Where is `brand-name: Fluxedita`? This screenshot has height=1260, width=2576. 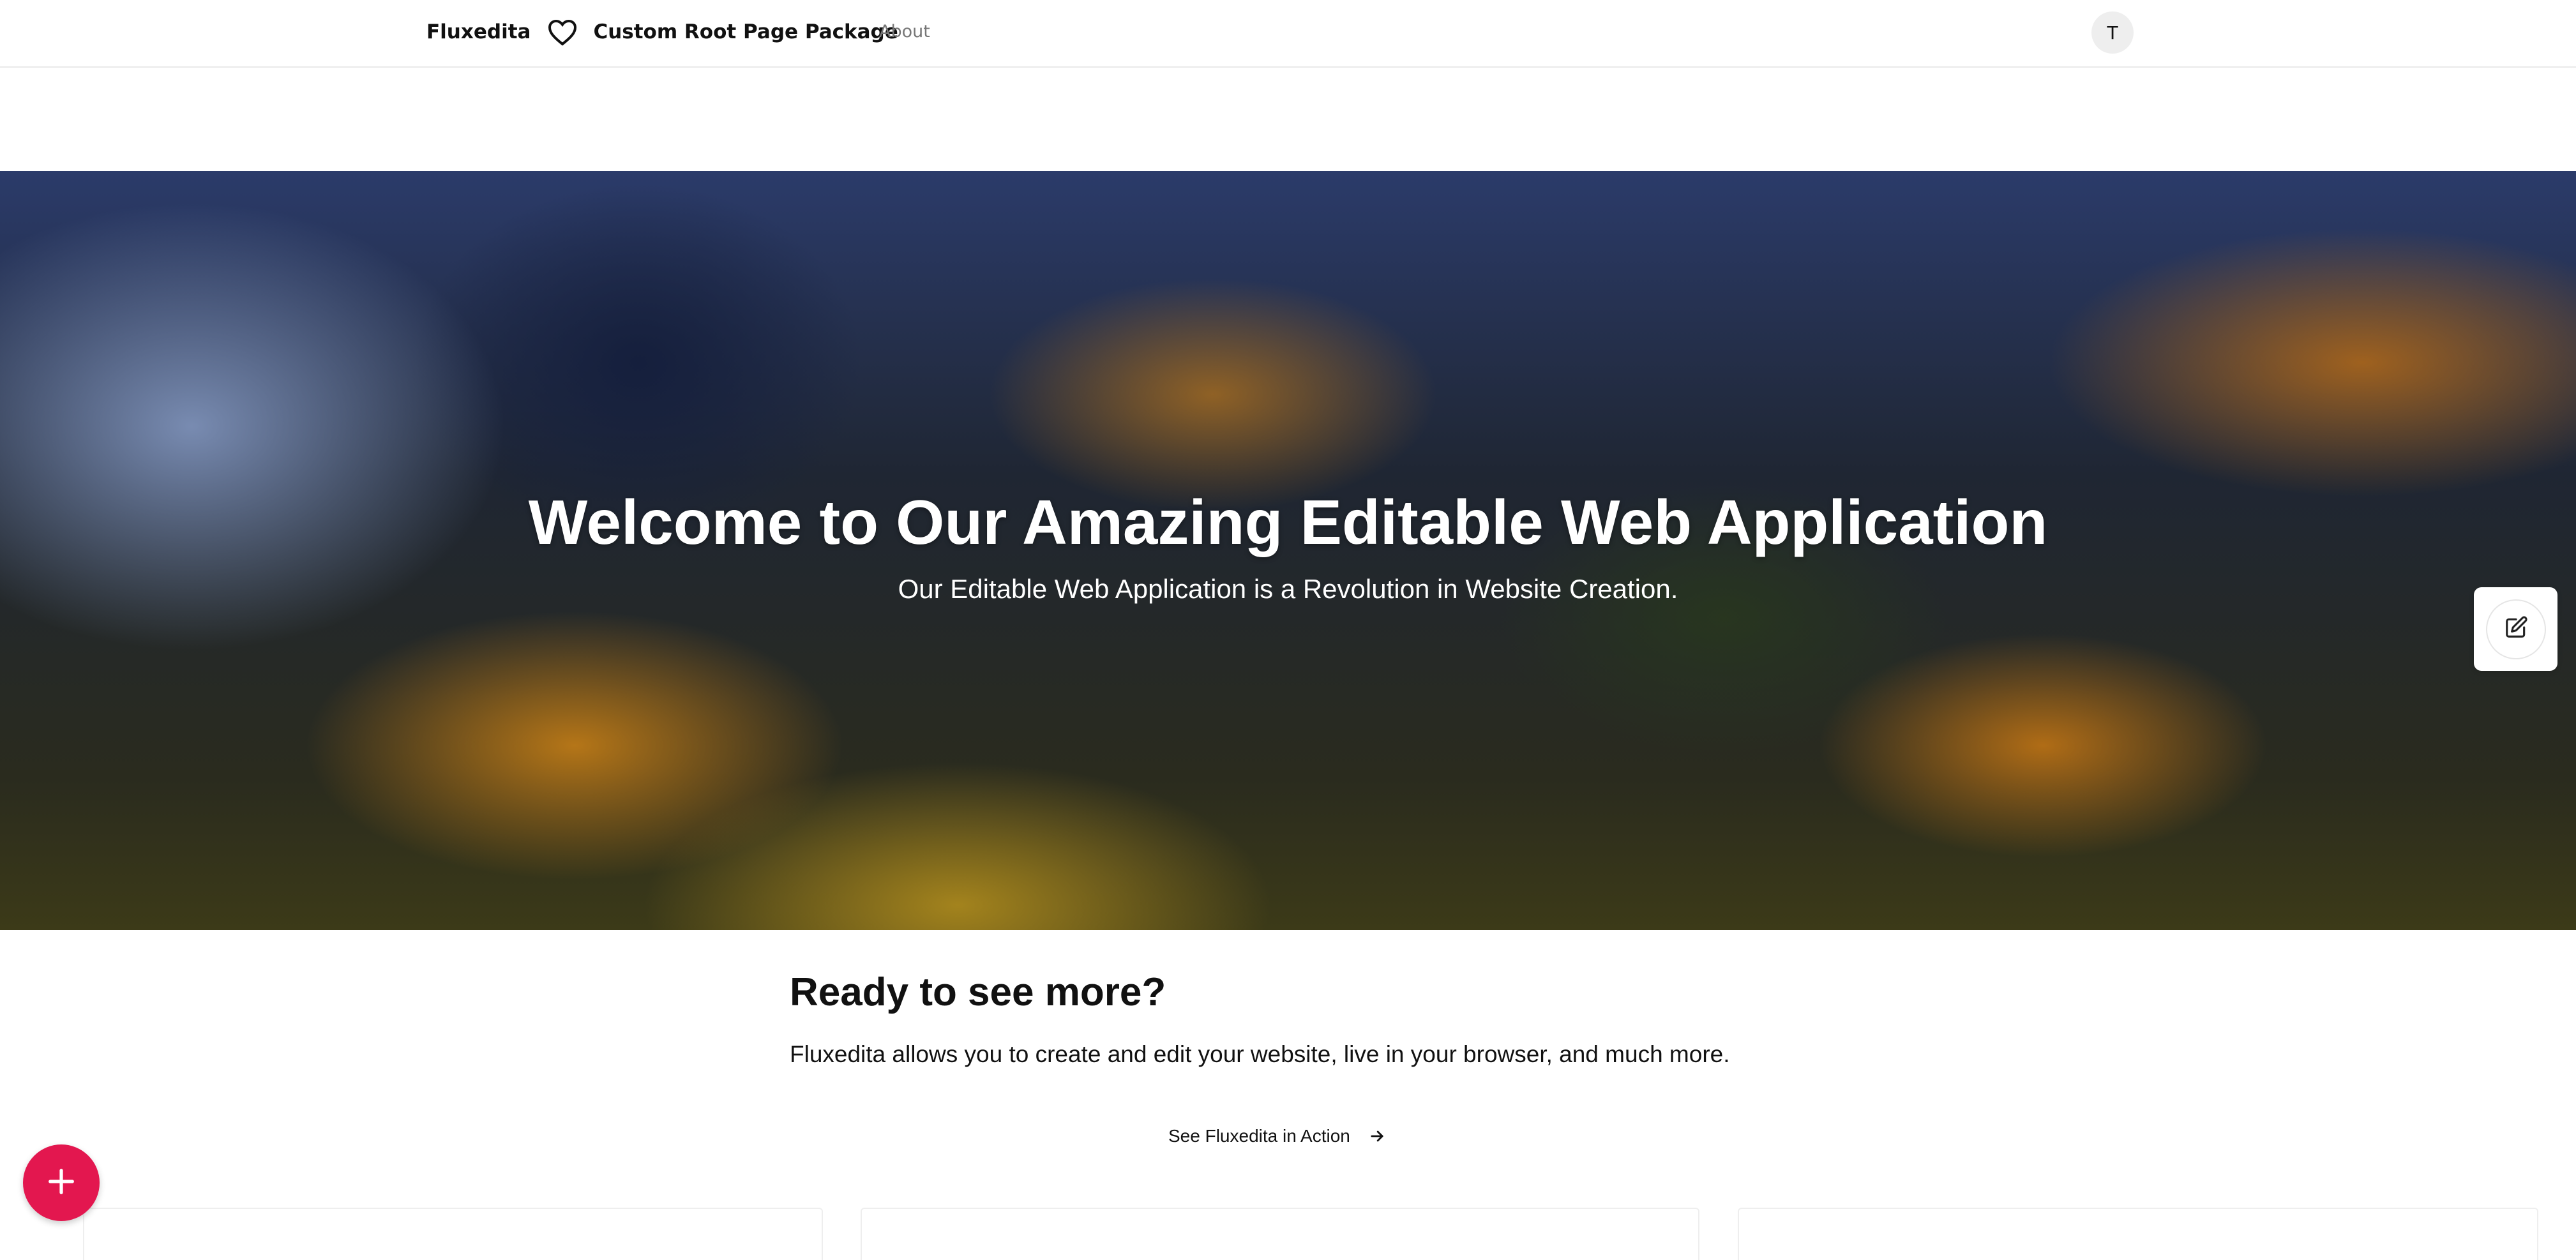 brand-name: Fluxedita is located at coordinates (478, 32).